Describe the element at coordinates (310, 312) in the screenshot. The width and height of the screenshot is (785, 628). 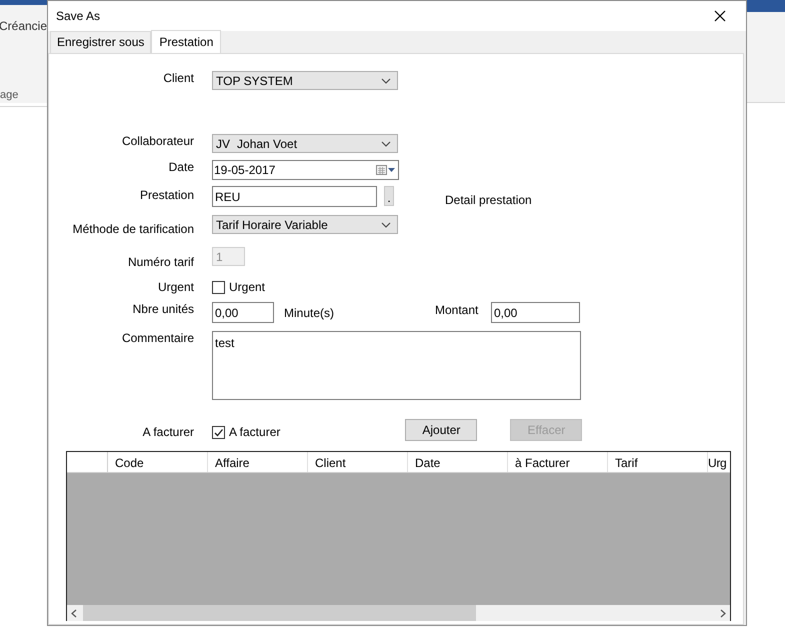
I see `unit-label: Minute(s)` at that location.